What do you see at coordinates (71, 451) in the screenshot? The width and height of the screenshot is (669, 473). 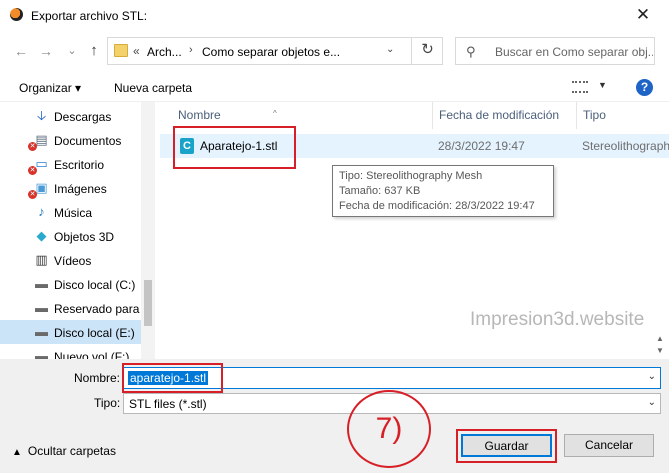 I see `hide-folders-label: Ocultar carpetas` at bounding box center [71, 451].